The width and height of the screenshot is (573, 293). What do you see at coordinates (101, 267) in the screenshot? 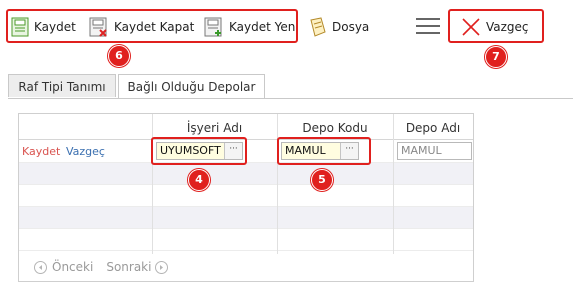
I see `pager: Önceki Sonraki` at bounding box center [101, 267].